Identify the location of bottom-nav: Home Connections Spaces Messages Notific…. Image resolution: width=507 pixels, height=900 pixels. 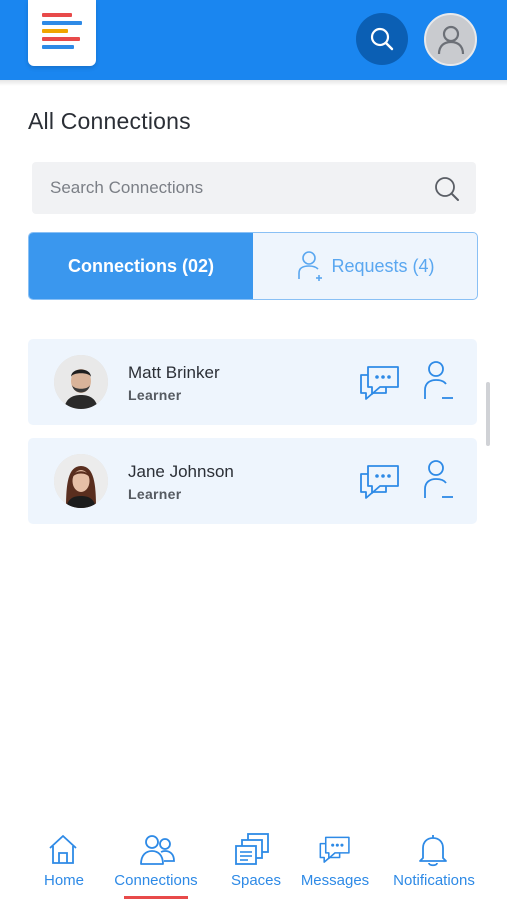
(253, 862).